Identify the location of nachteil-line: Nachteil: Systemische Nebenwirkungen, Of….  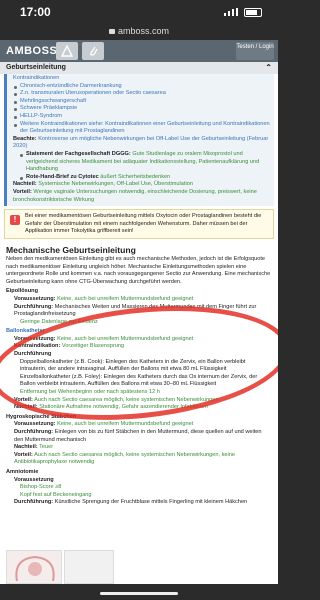
(103, 184).